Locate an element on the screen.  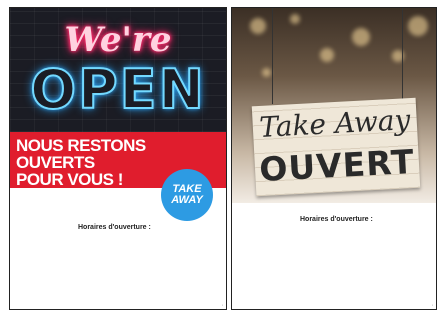
sign-take-away-text: Take Away is located at coordinates (335, 123).